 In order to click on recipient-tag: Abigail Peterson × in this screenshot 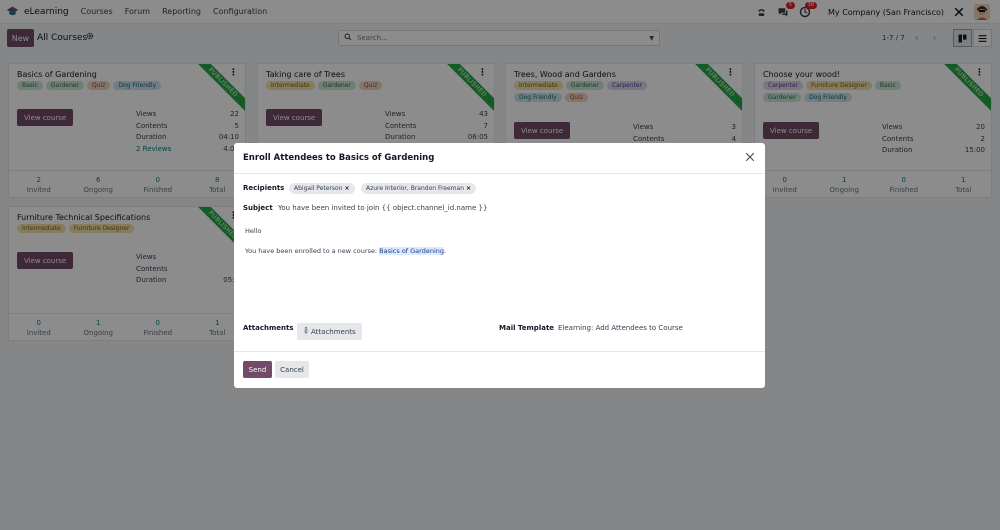, I will do `click(322, 188)`.